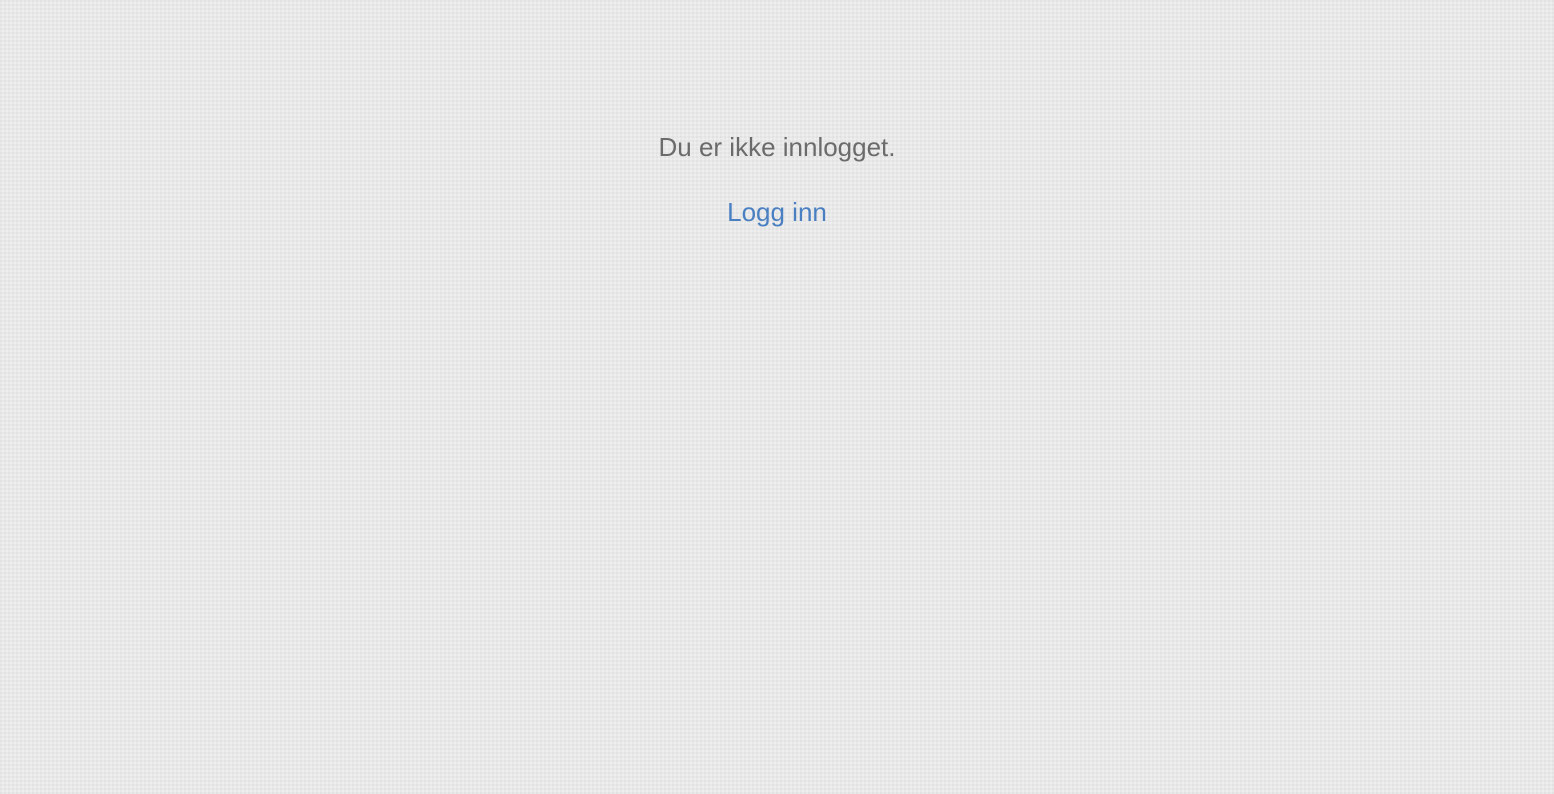 The height and width of the screenshot is (794, 1554). I want to click on not-logged-in-notice: Du er ikke innlogget. Logg inn, so click(777, 179).